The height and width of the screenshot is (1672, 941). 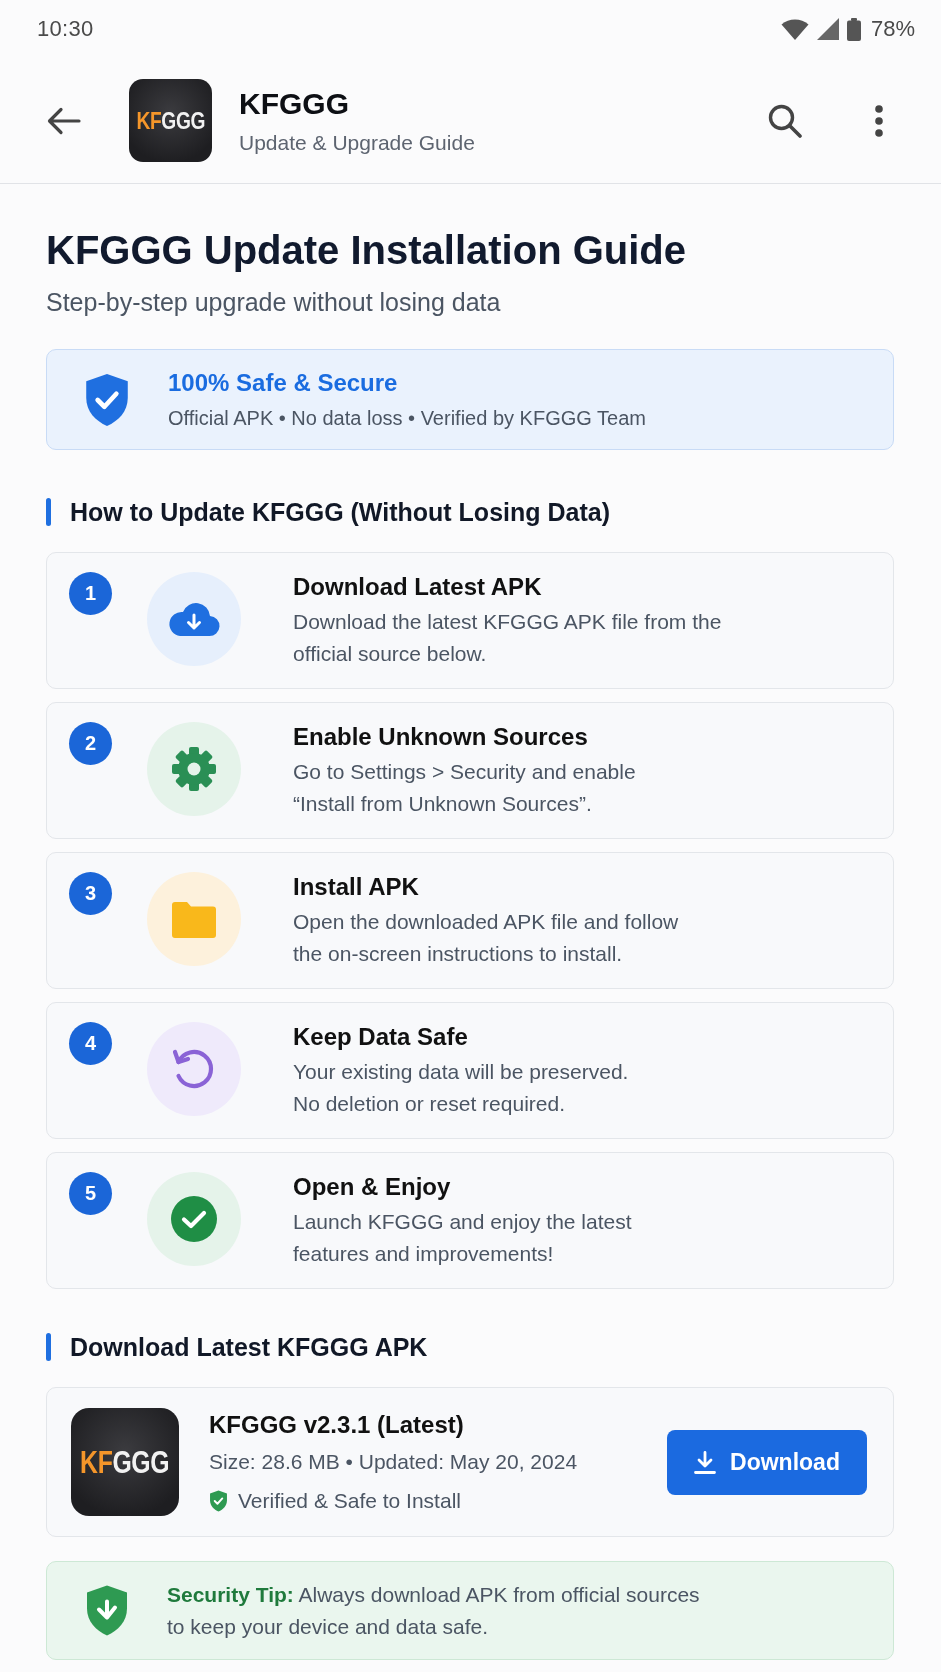 I want to click on wifi-icon, so click(x=794, y=29).